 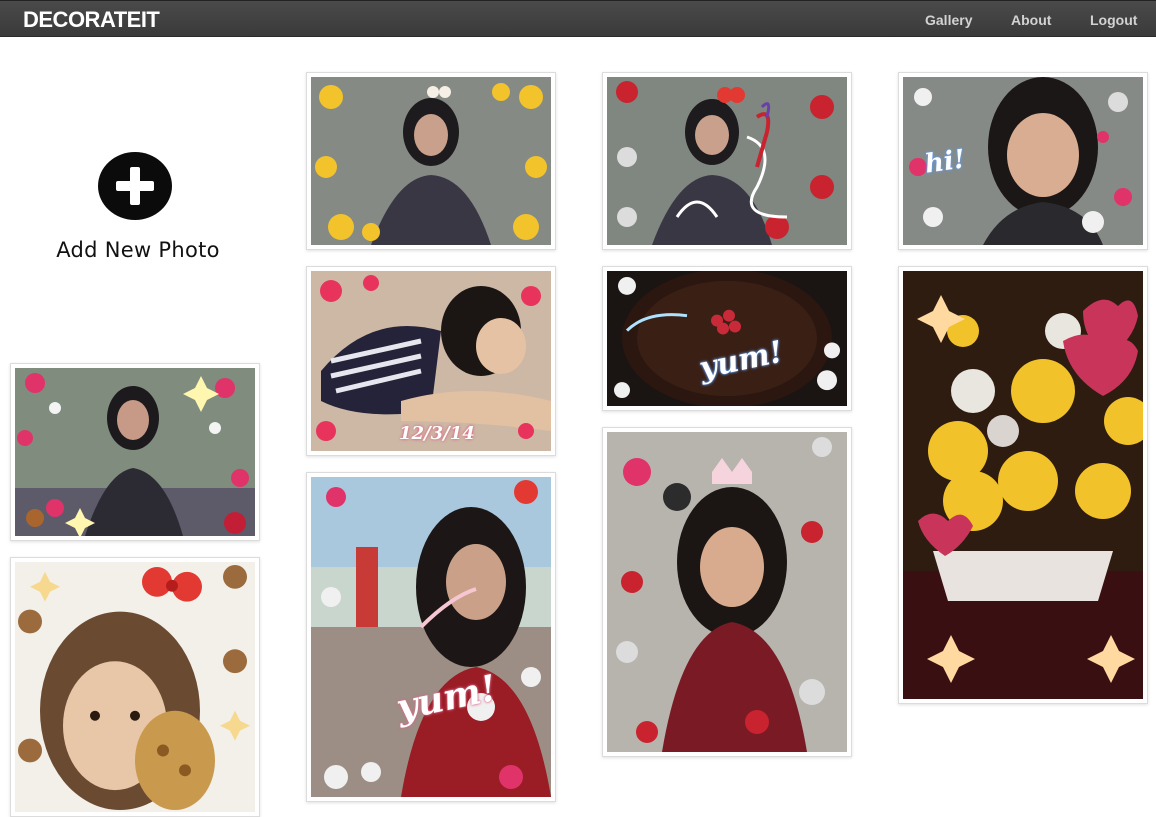 I want to click on add-new-photo-button: Add New Photo, so click(x=135, y=210).